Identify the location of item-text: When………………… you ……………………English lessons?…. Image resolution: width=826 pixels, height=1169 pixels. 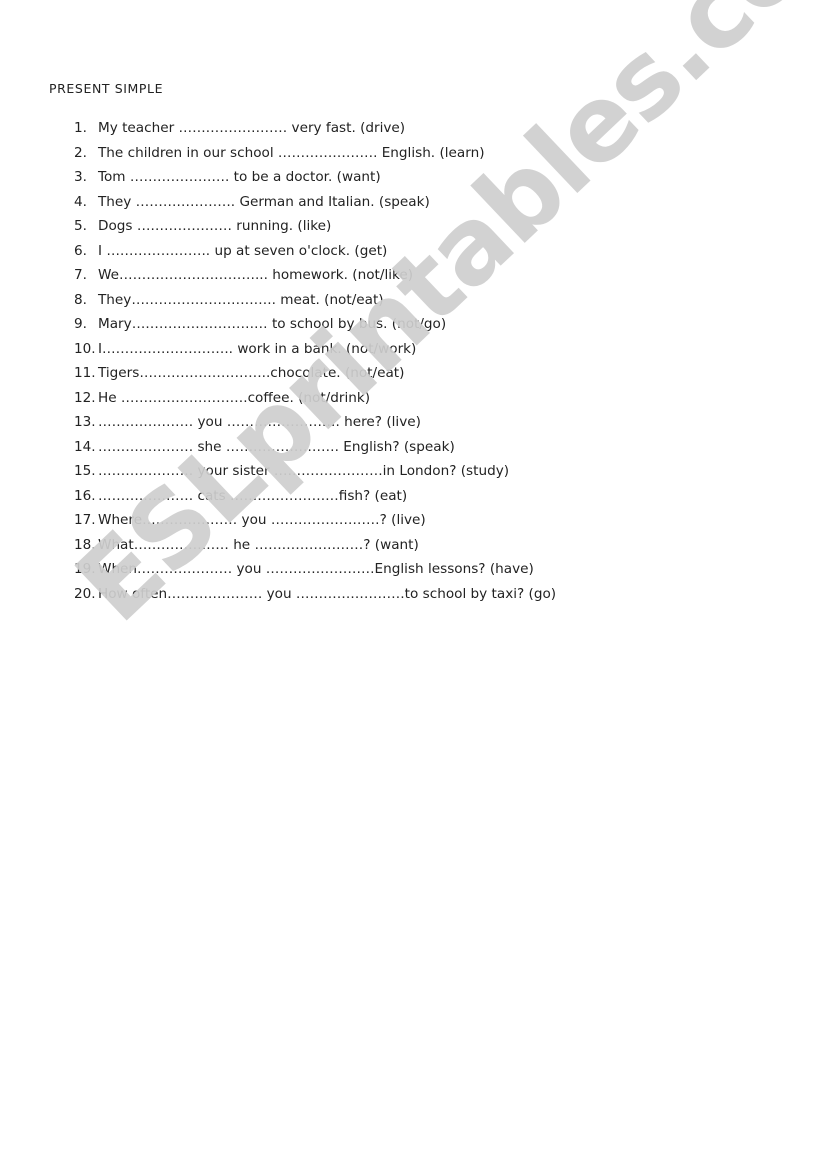
(316, 569).